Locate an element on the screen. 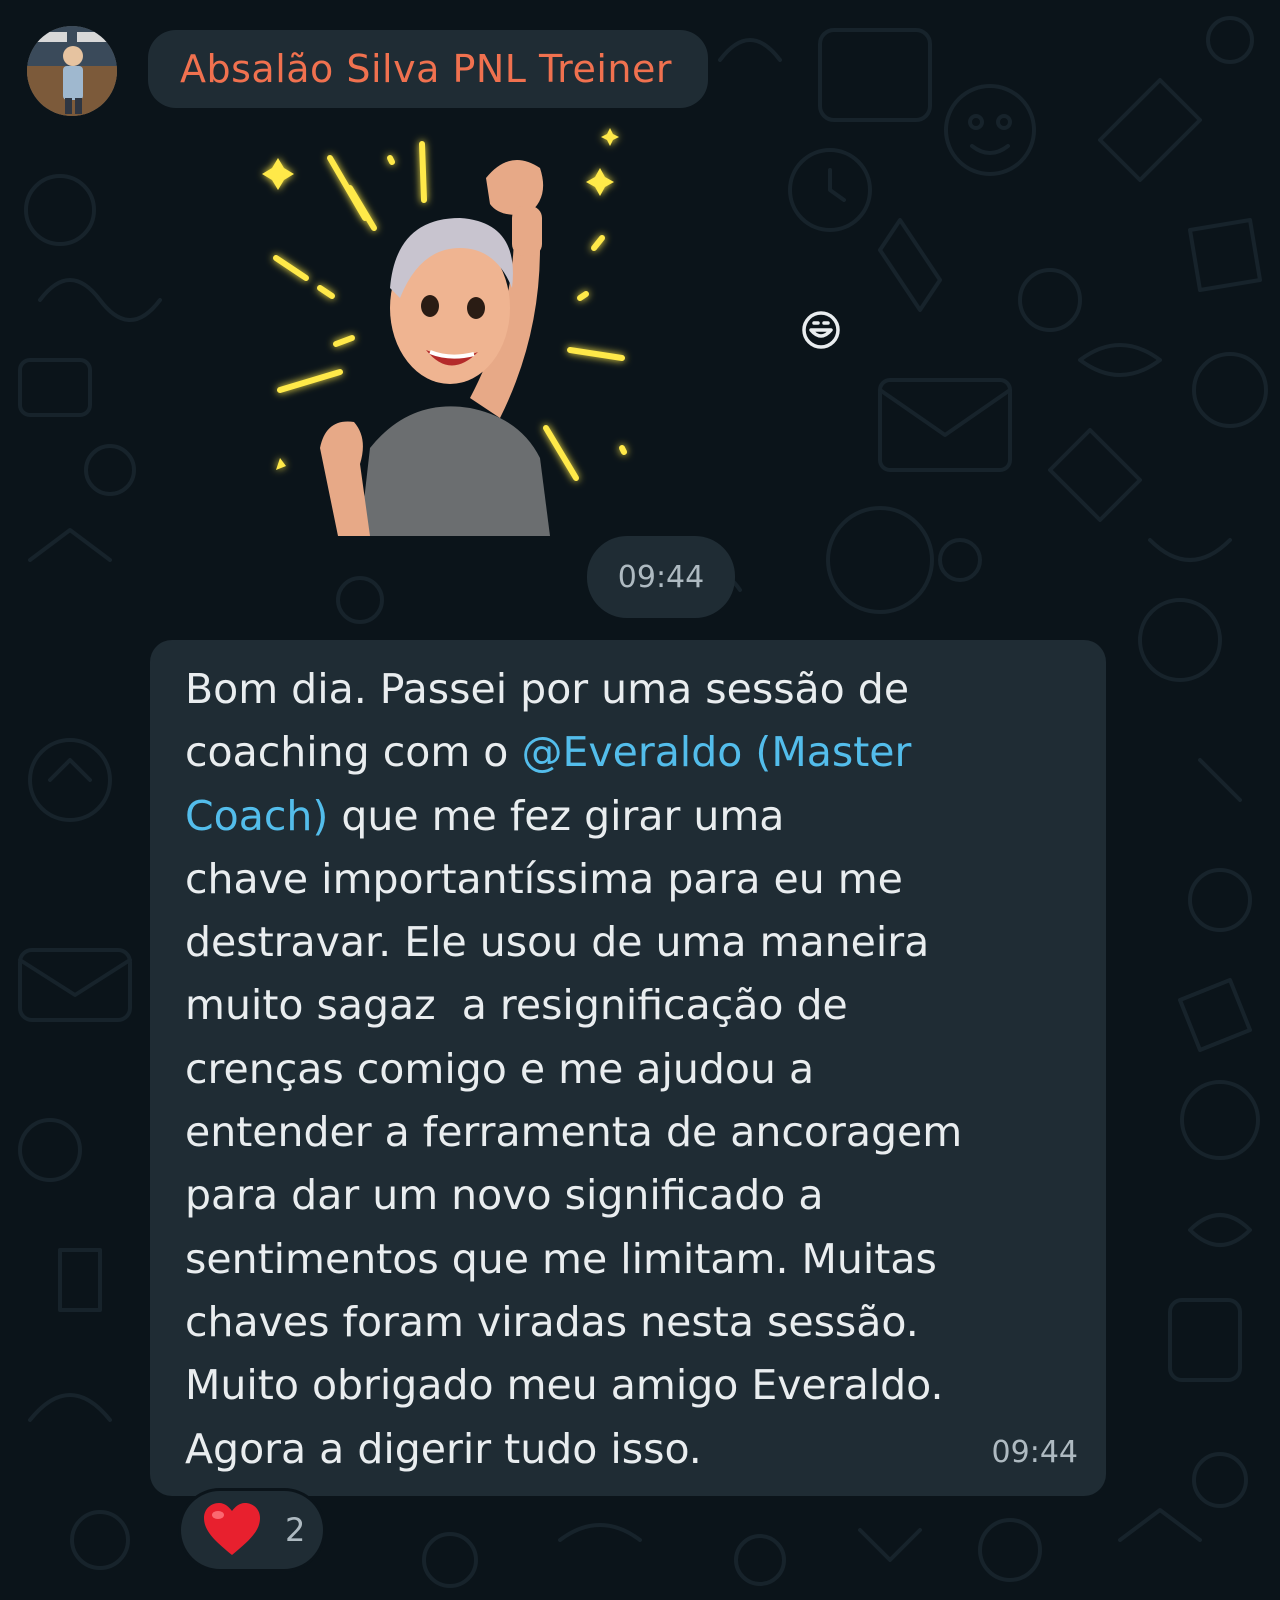  sender-name: Absalão Silva PNL Treiner is located at coordinates (426, 69).